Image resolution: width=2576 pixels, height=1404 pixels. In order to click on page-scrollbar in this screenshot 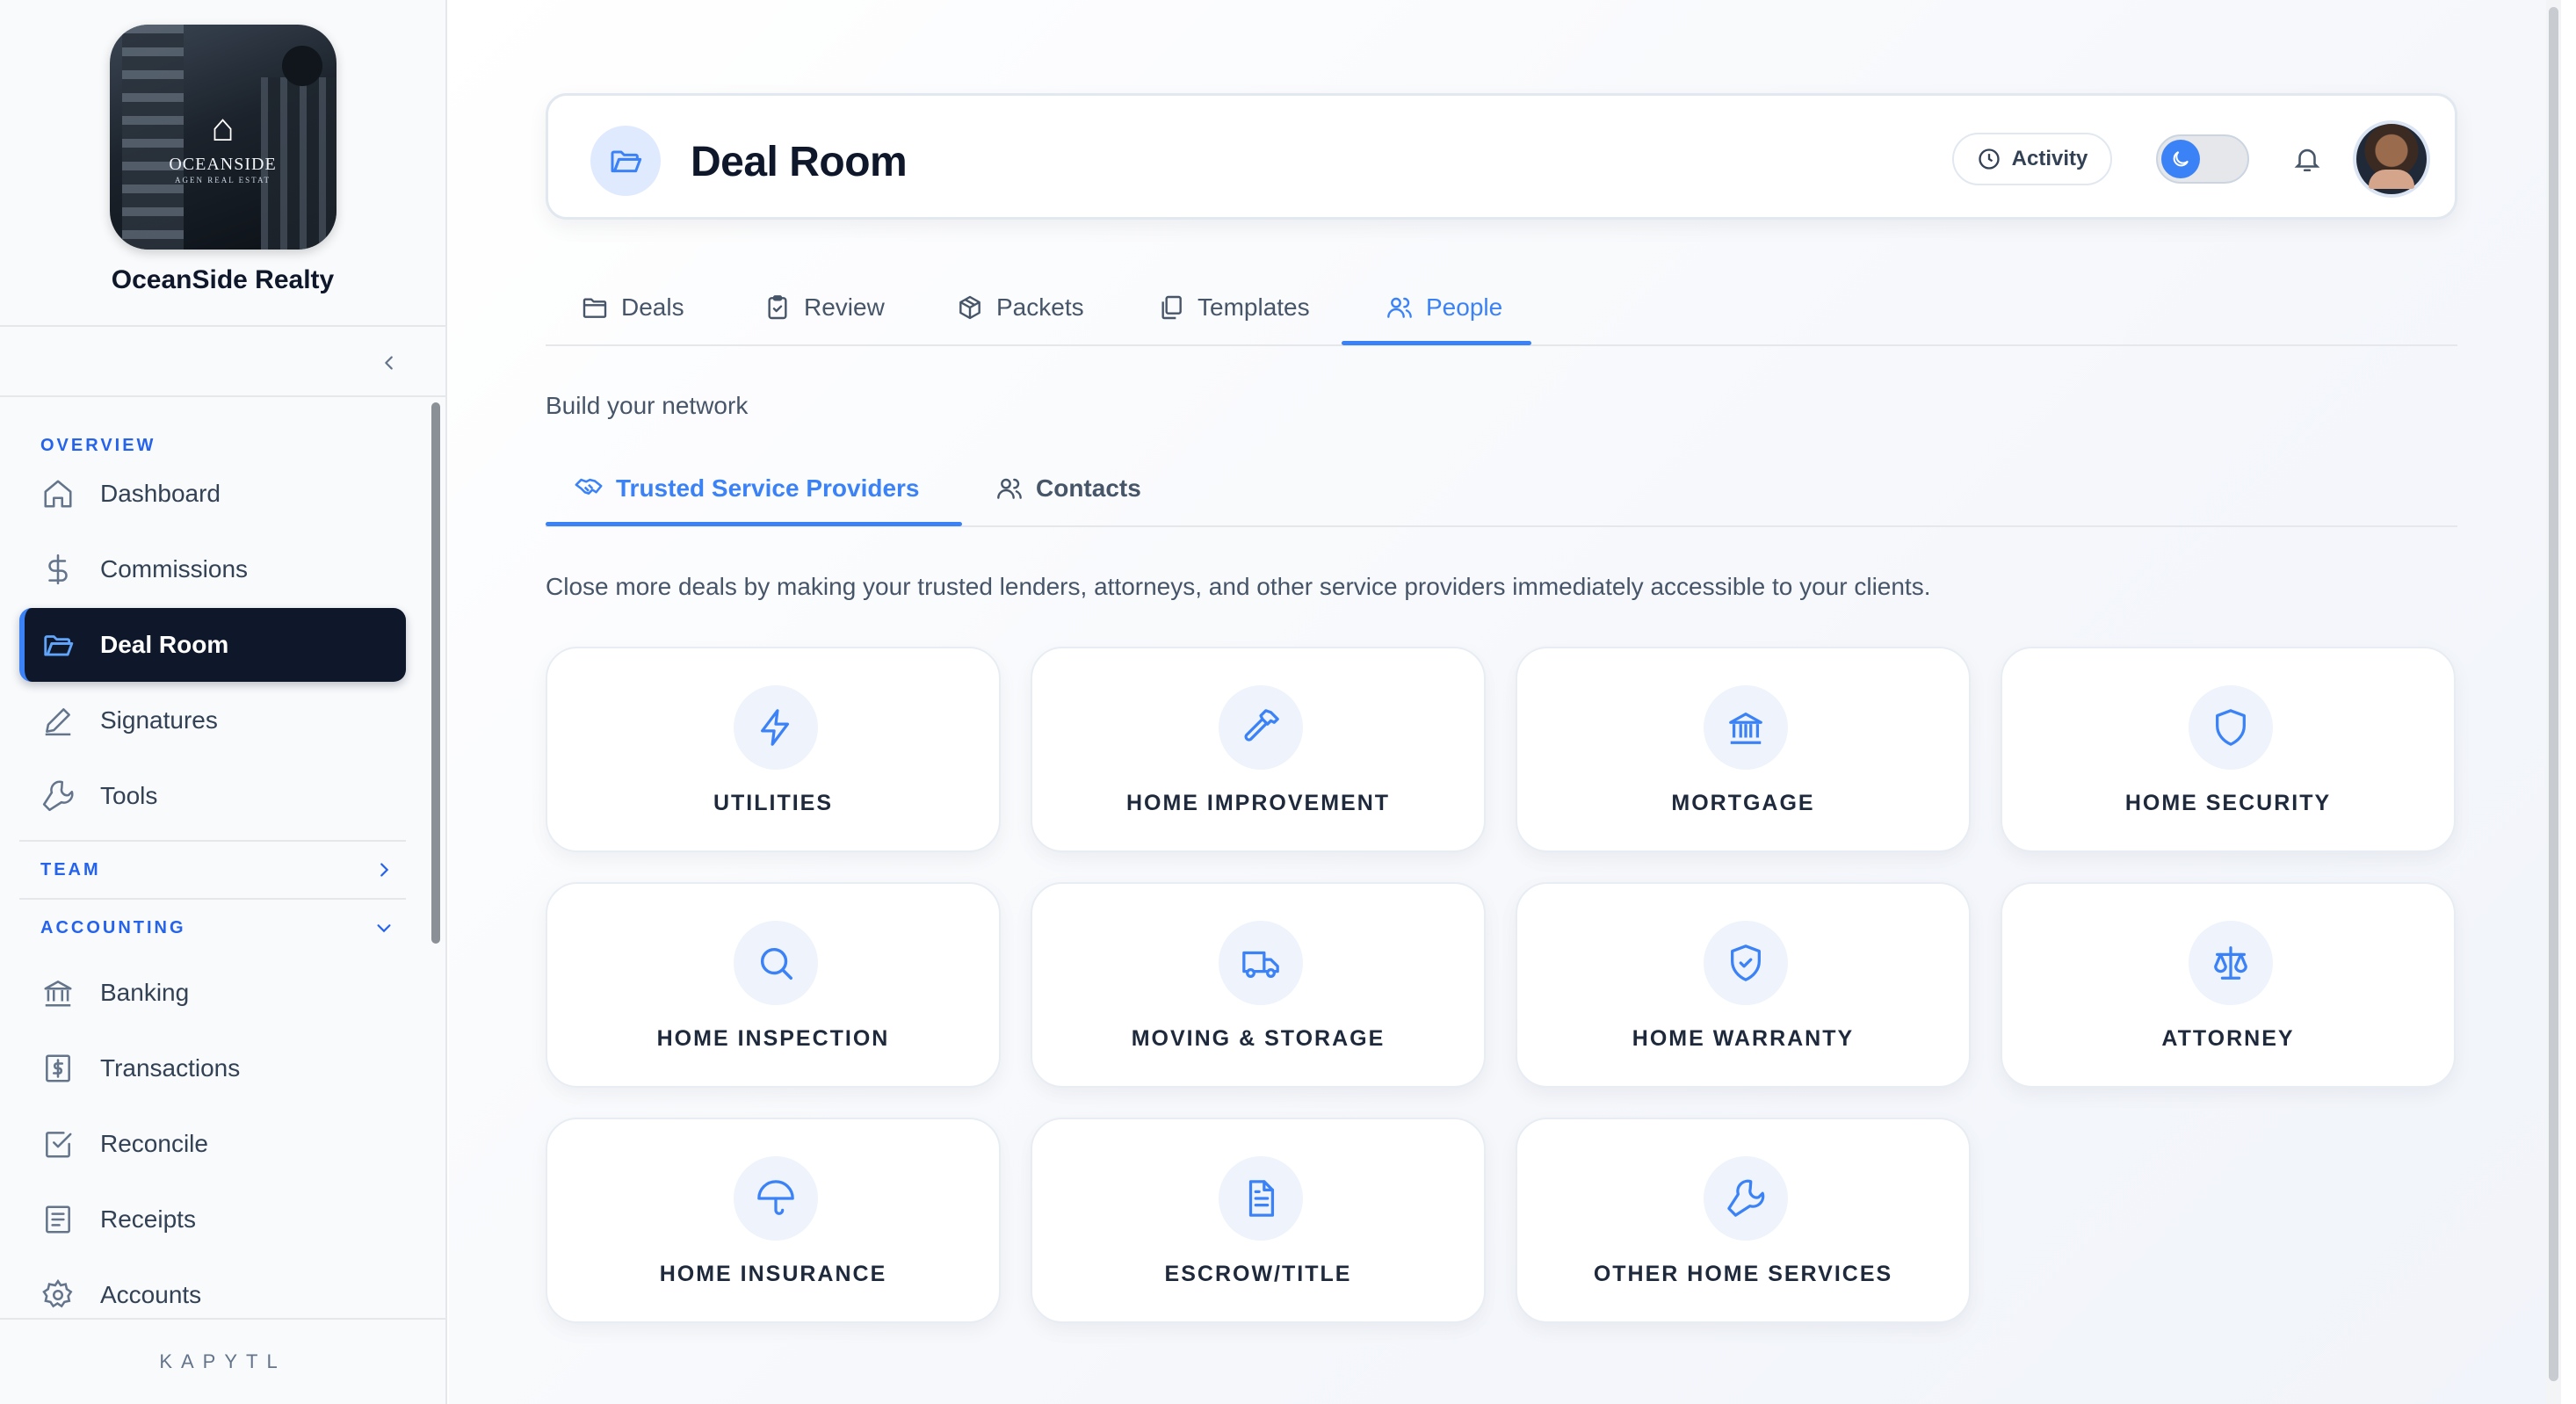, I will do `click(2553, 702)`.